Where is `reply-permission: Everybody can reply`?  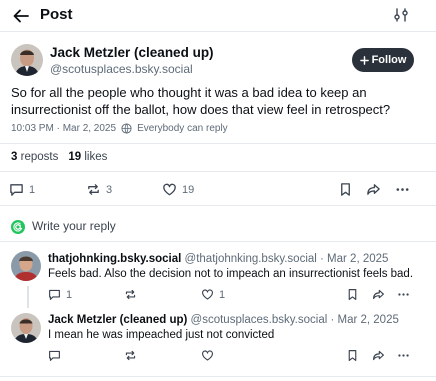 reply-permission: Everybody can reply is located at coordinates (182, 128).